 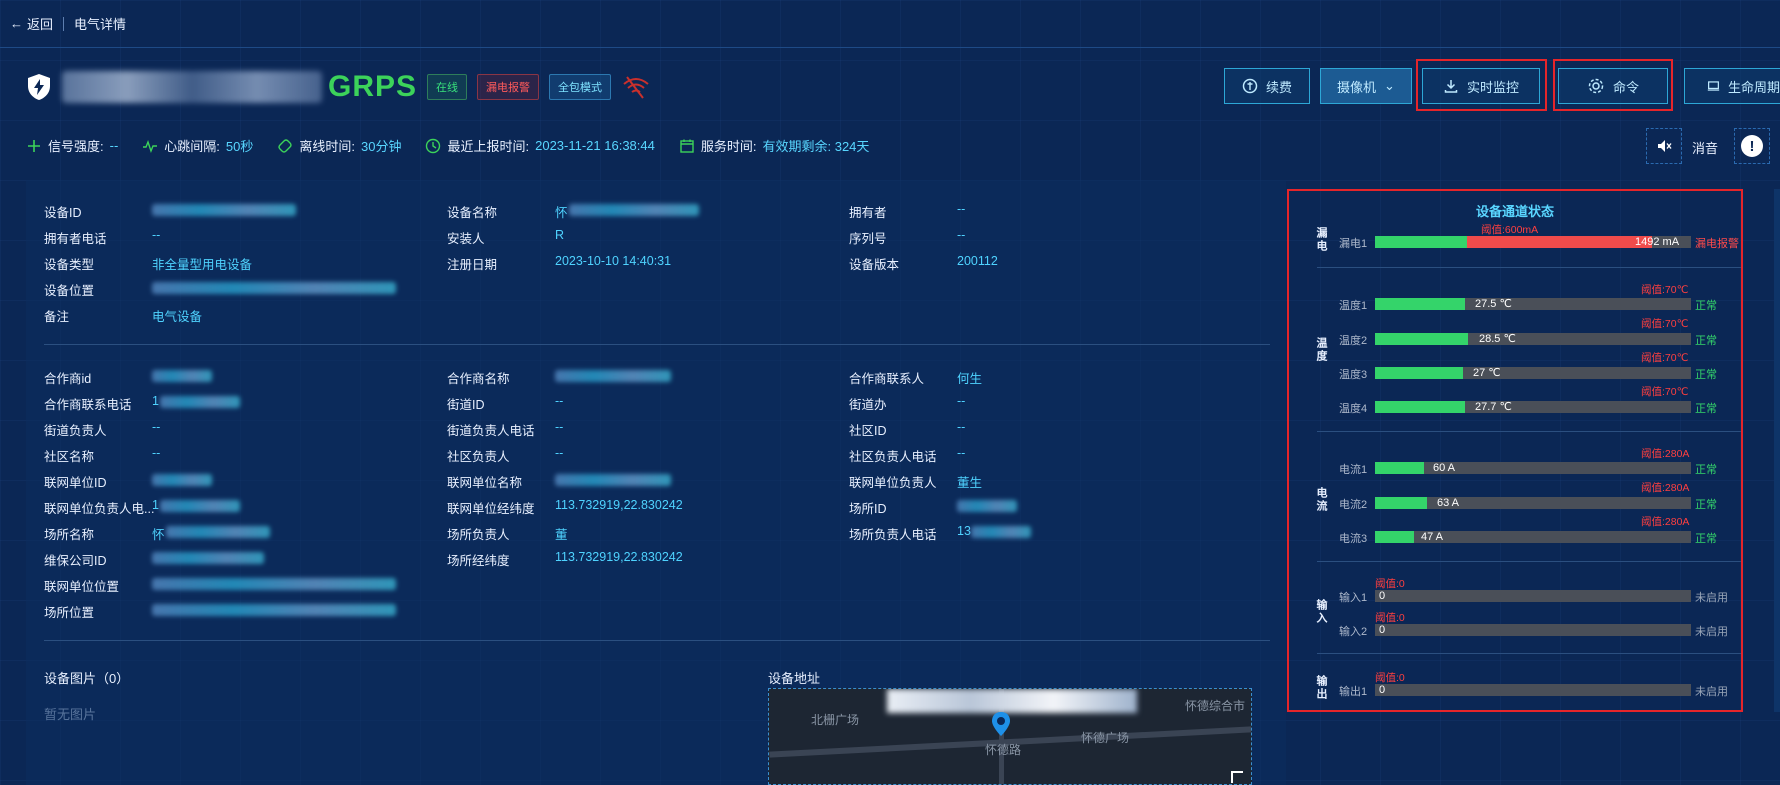 What do you see at coordinates (1529, 561) in the screenshot?
I see `group-divider` at bounding box center [1529, 561].